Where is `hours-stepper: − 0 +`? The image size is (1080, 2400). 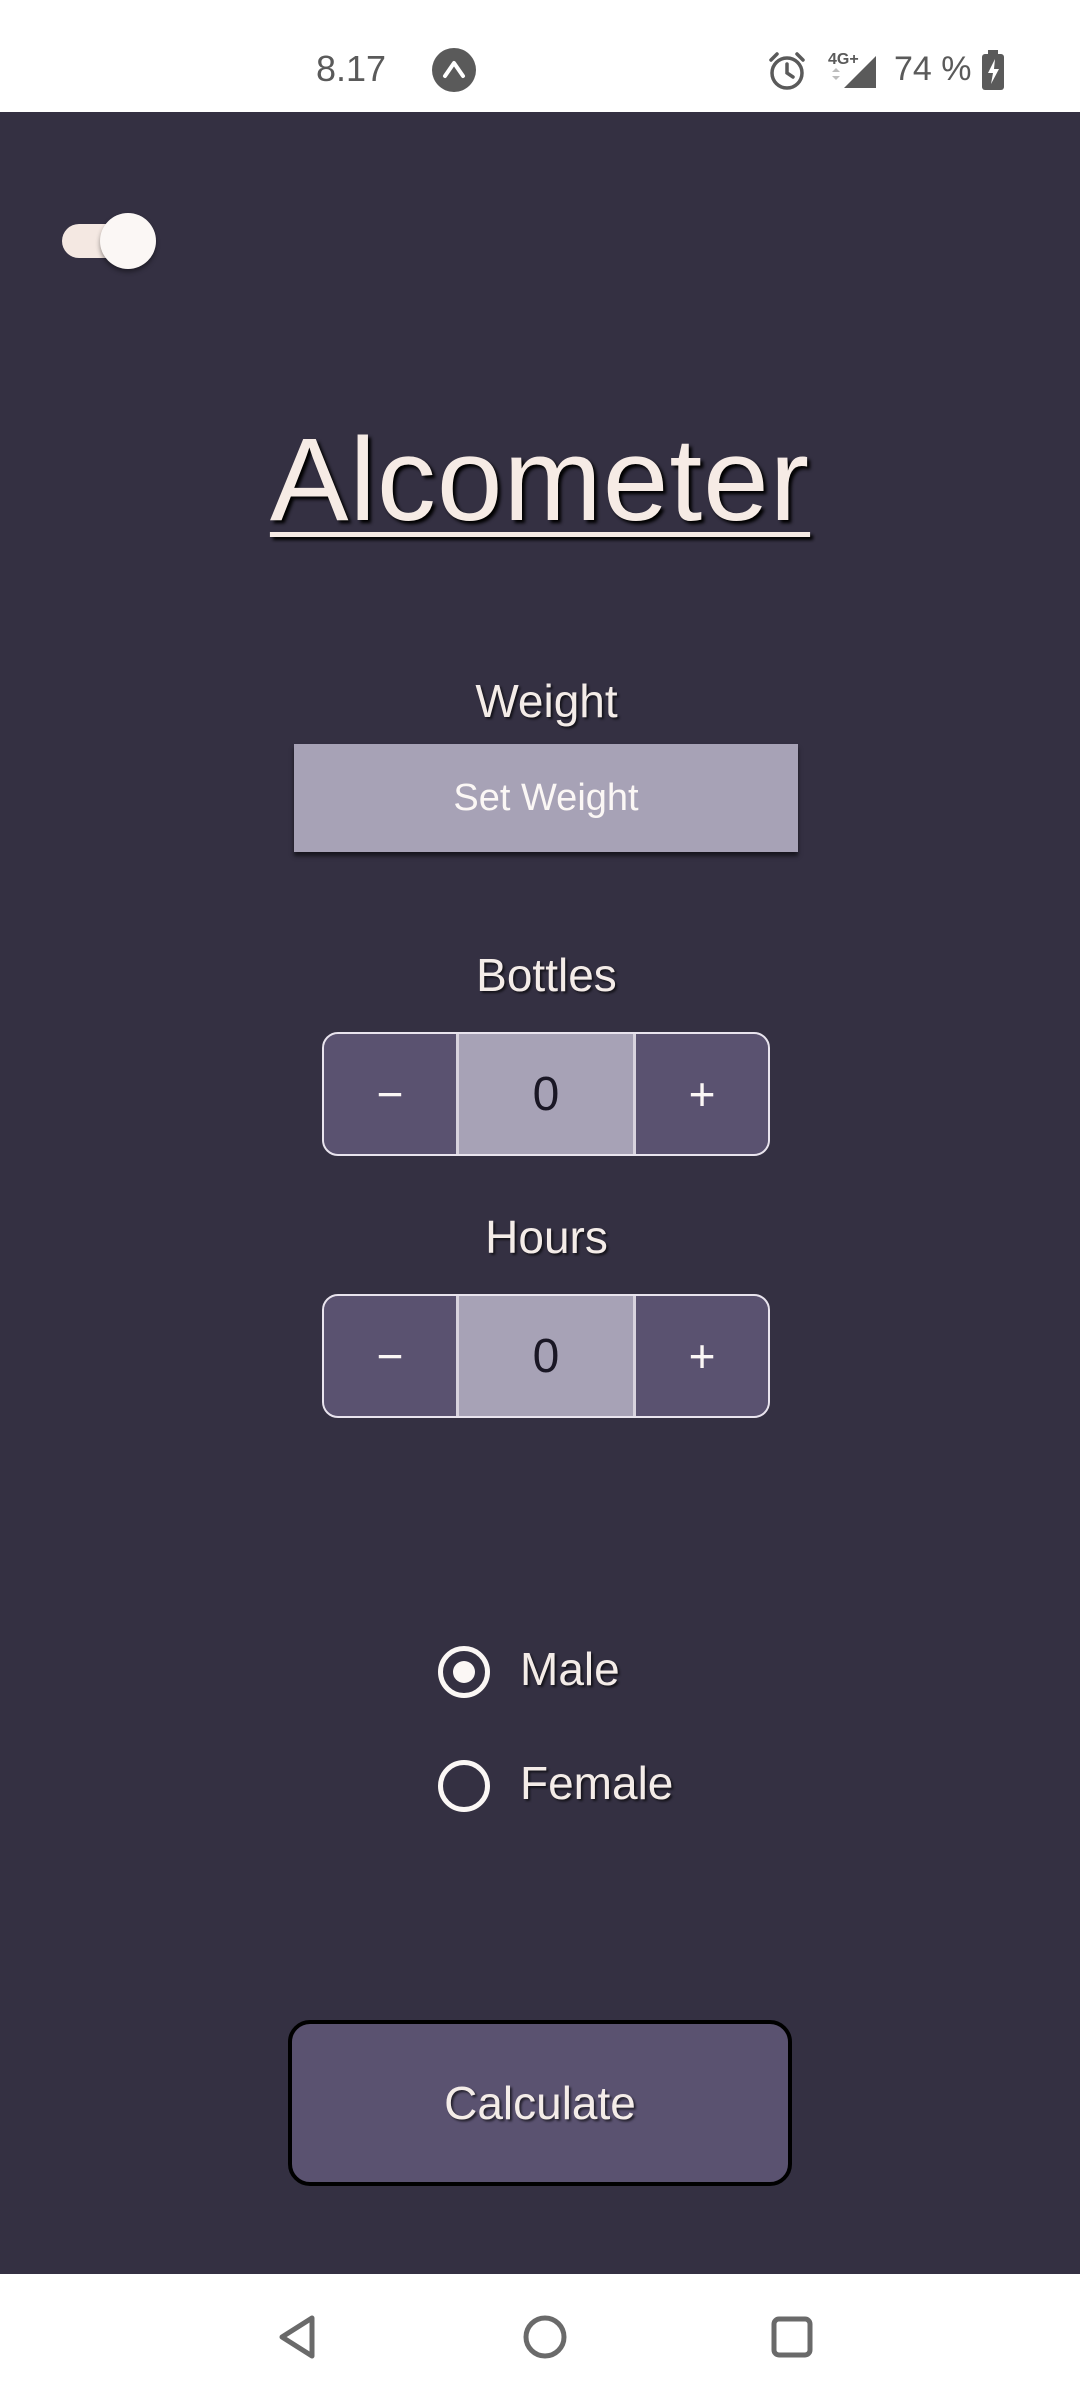
hours-stepper: − 0 + is located at coordinates (546, 1356).